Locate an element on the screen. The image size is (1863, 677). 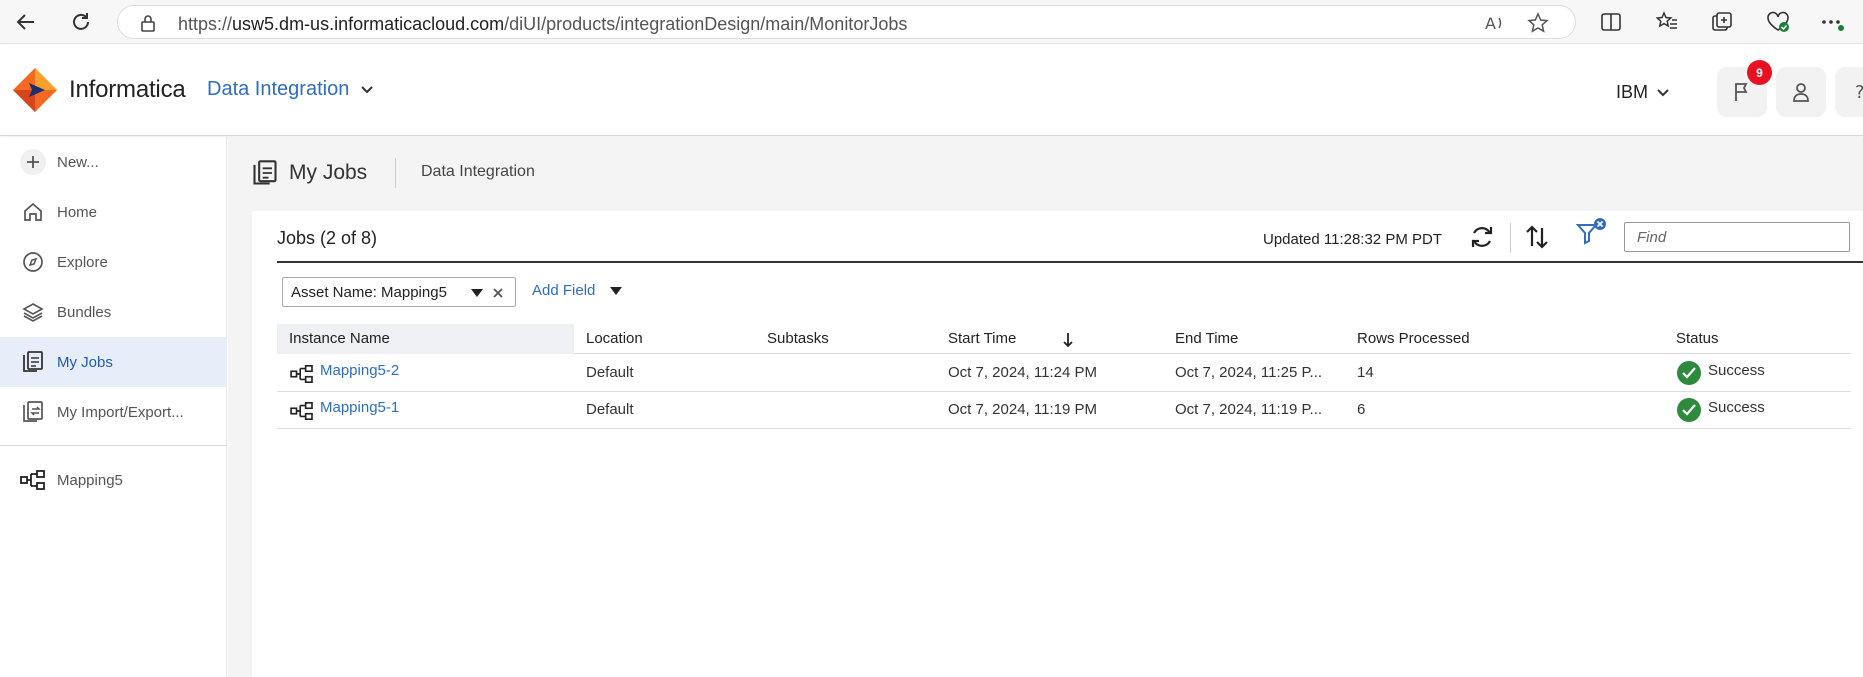
column-header-instance-name: Instance Name is located at coordinates (339, 338).